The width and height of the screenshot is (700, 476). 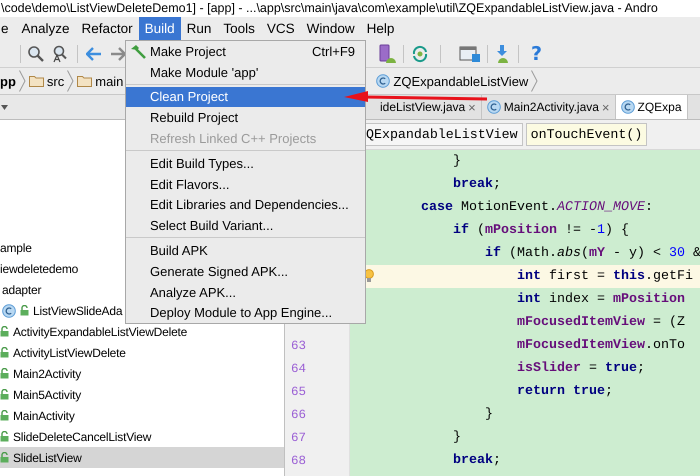 What do you see at coordinates (540, 230) in the screenshot?
I see `code-line: if (mPosition != -1) {` at bounding box center [540, 230].